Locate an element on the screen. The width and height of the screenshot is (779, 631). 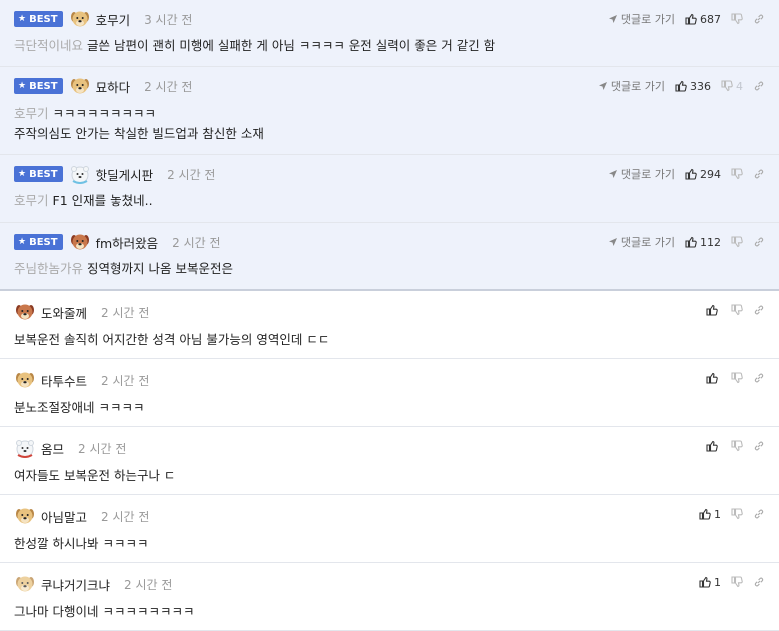
comment-text: 여자들도 보복운전 하는구나 ㄷ is located at coordinates (95, 475).